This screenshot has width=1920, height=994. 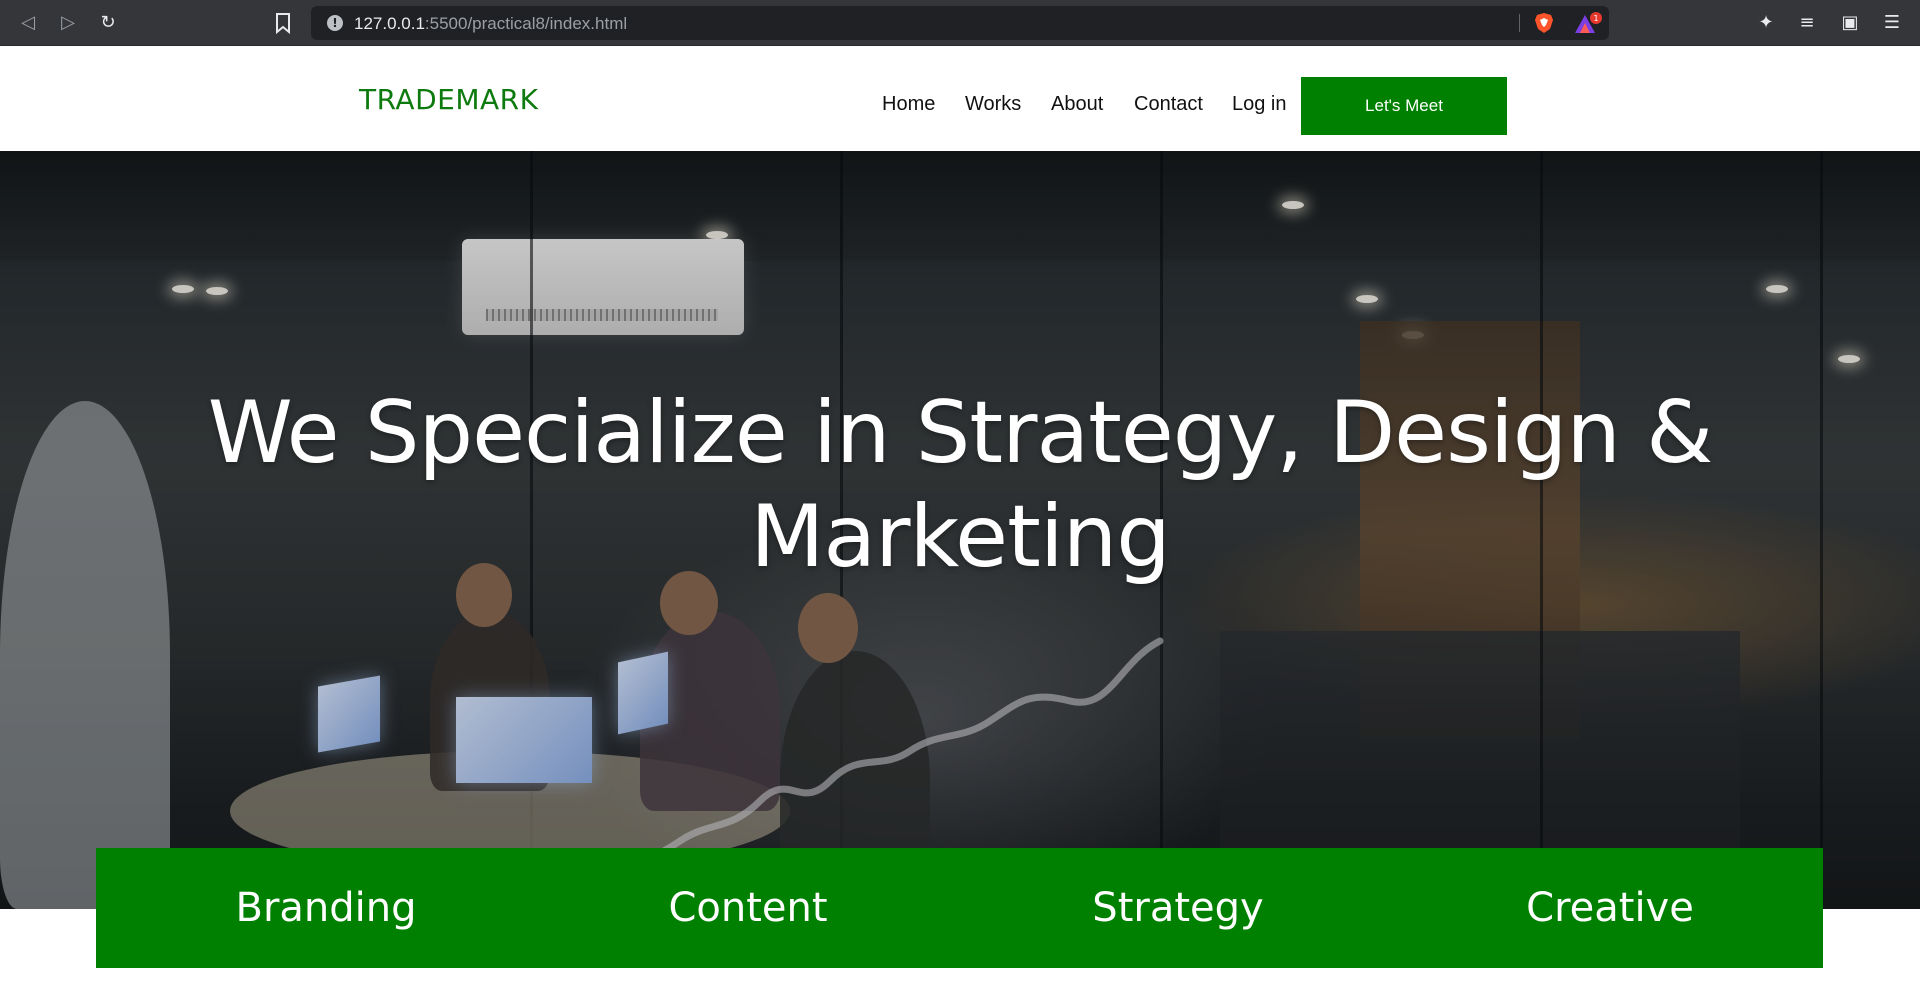 I want to click on service-creative: Creative, so click(x=1610, y=908).